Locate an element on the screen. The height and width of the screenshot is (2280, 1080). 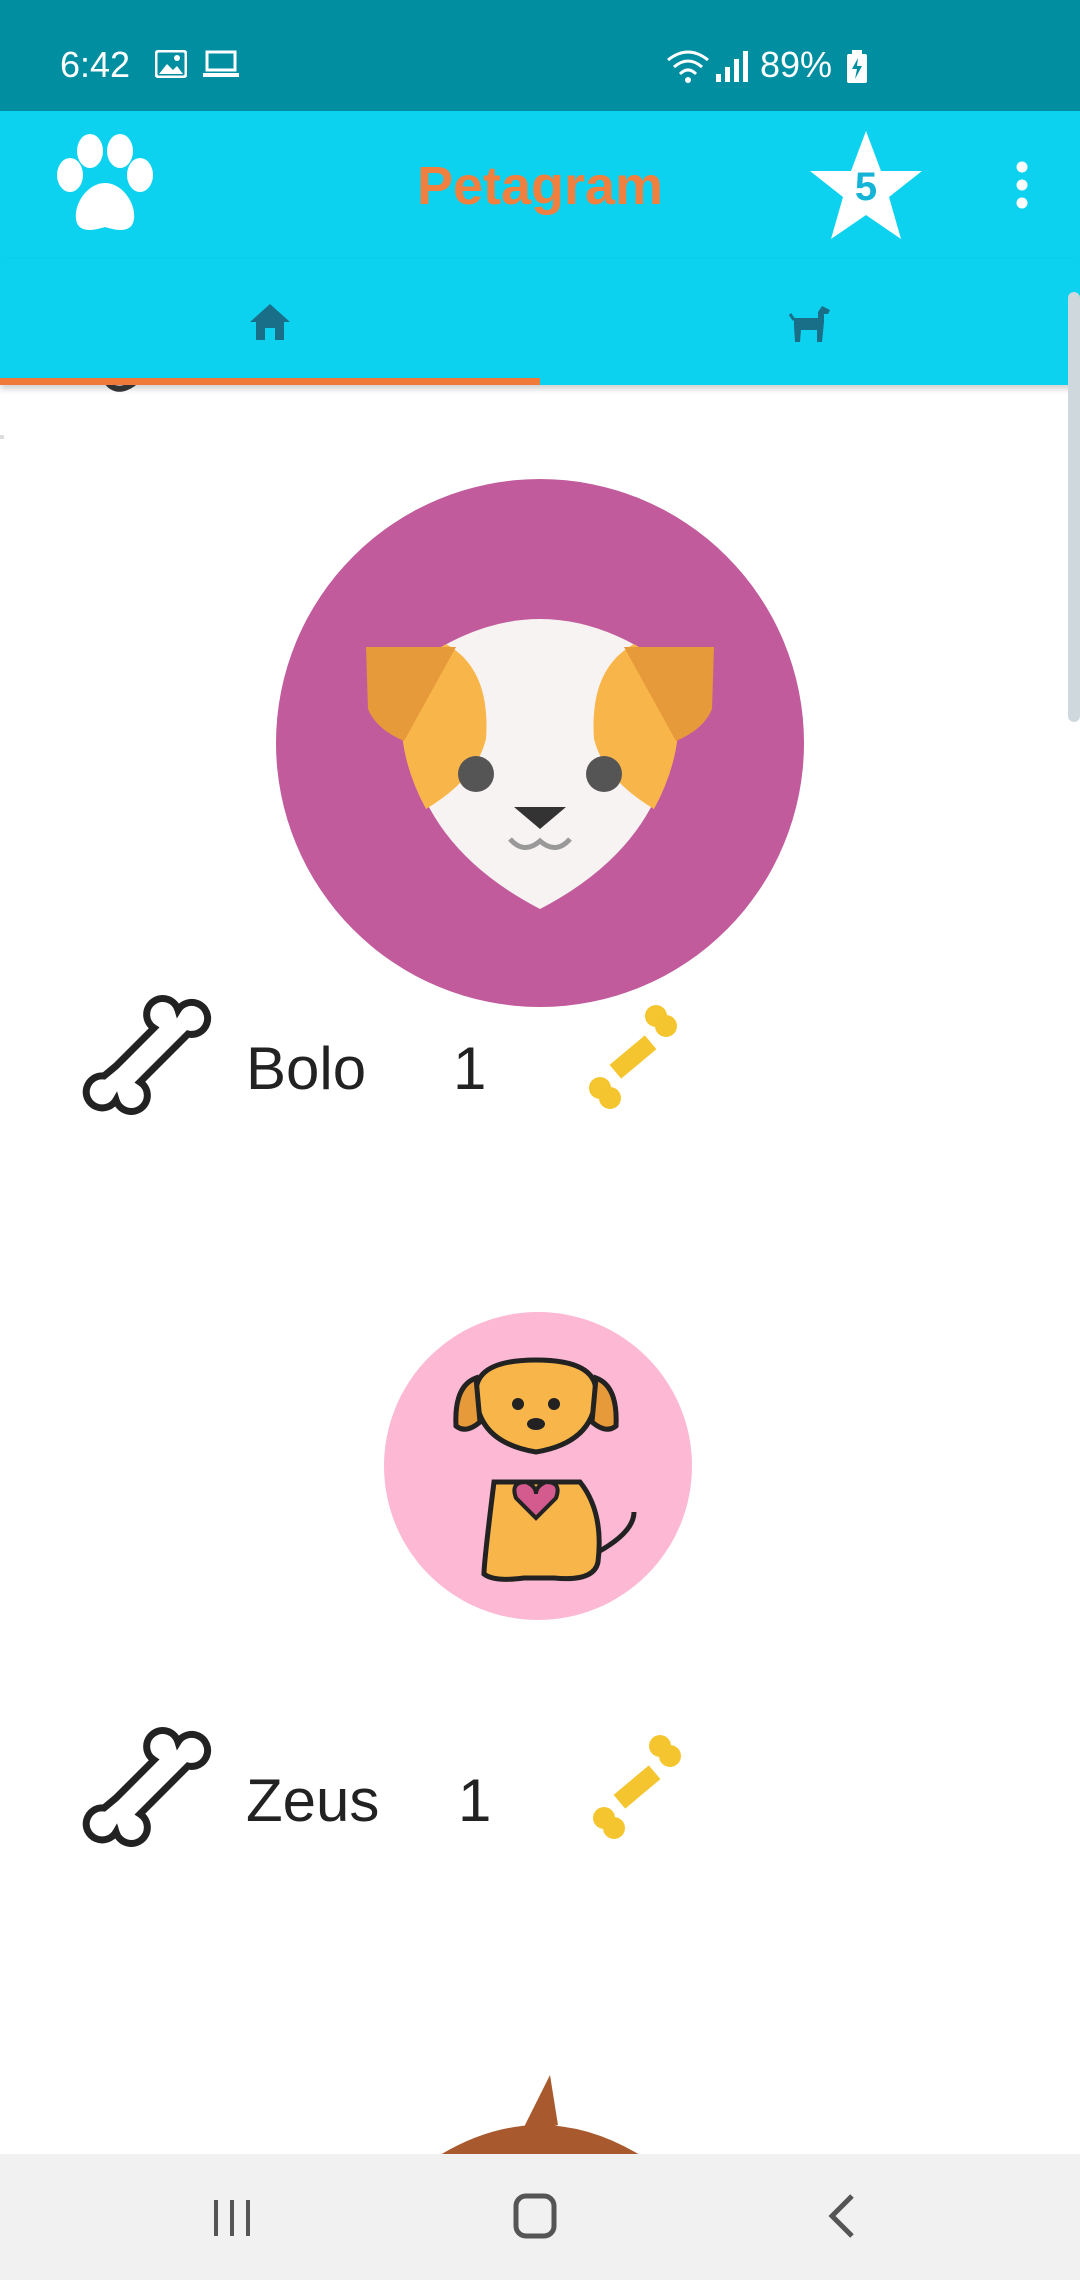
status-time: 6:42 is located at coordinates (95, 64).